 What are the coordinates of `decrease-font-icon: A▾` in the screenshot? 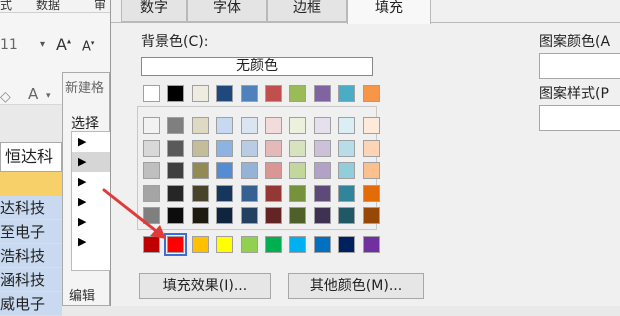 It's located at (88, 46).